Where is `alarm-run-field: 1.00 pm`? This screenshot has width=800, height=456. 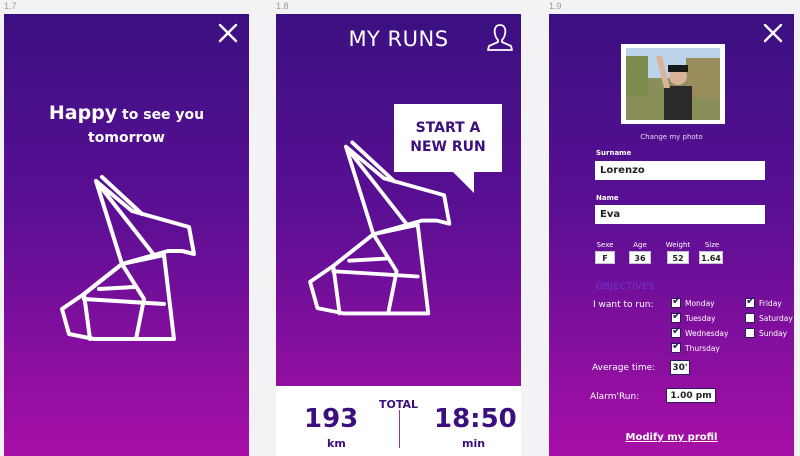
alarm-run-field: 1.00 pm is located at coordinates (691, 395).